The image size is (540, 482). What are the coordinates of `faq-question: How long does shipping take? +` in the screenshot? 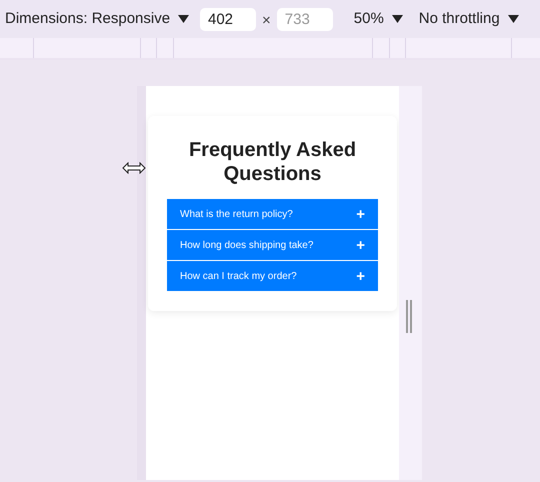 It's located at (272, 245).